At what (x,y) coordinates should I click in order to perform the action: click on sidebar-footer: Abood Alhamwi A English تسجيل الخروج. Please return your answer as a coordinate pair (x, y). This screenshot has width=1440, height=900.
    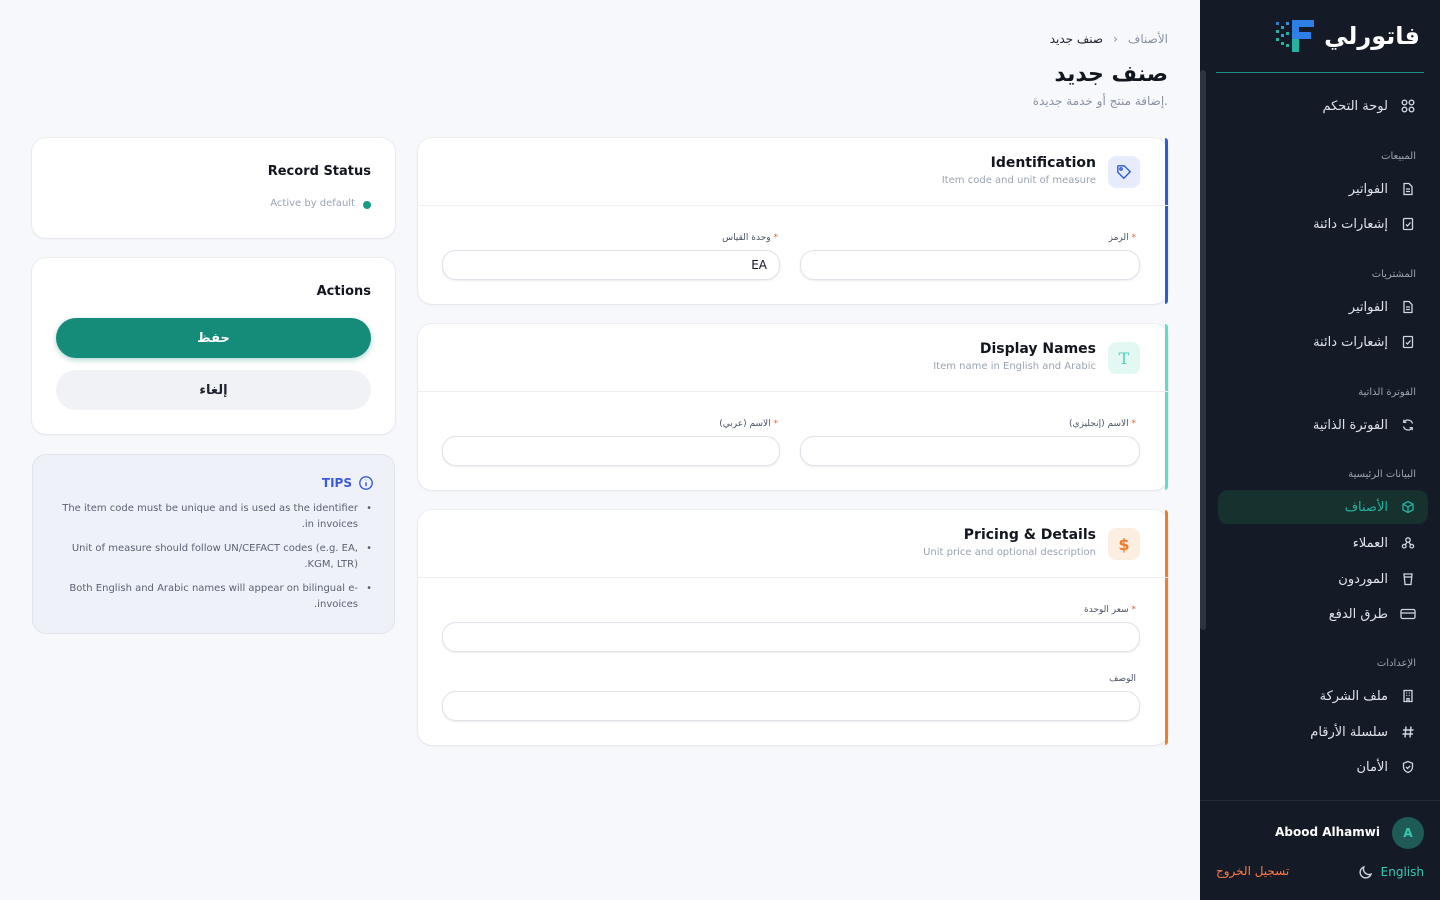
    Looking at the image, I should click on (1320, 850).